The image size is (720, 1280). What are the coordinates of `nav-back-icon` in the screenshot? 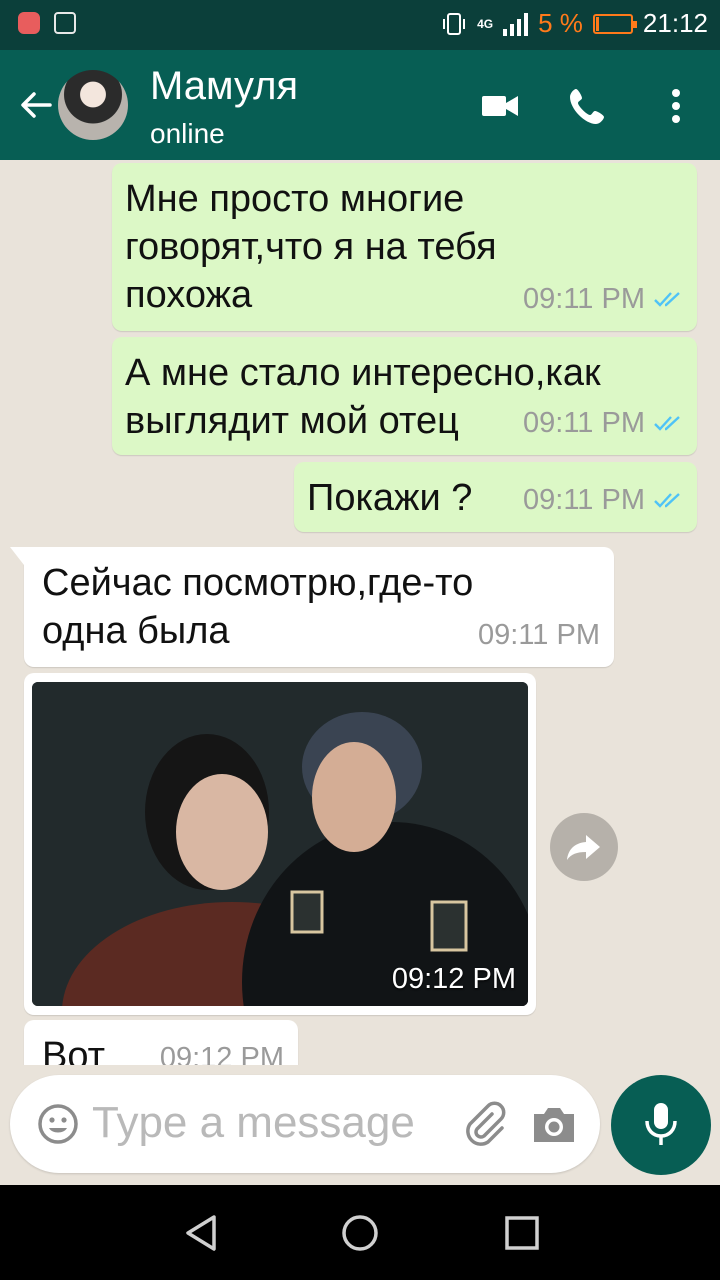 It's located at (202, 1233).